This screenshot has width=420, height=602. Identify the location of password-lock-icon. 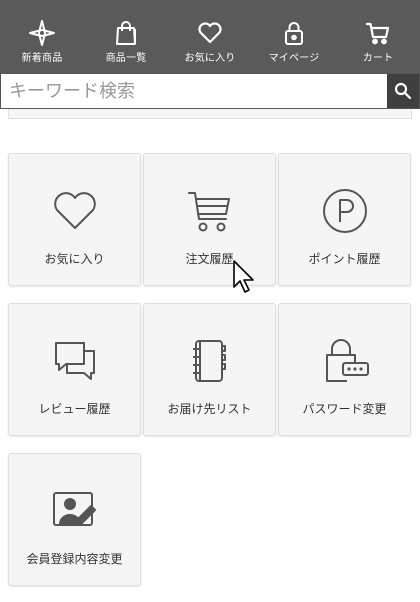
(347, 360).